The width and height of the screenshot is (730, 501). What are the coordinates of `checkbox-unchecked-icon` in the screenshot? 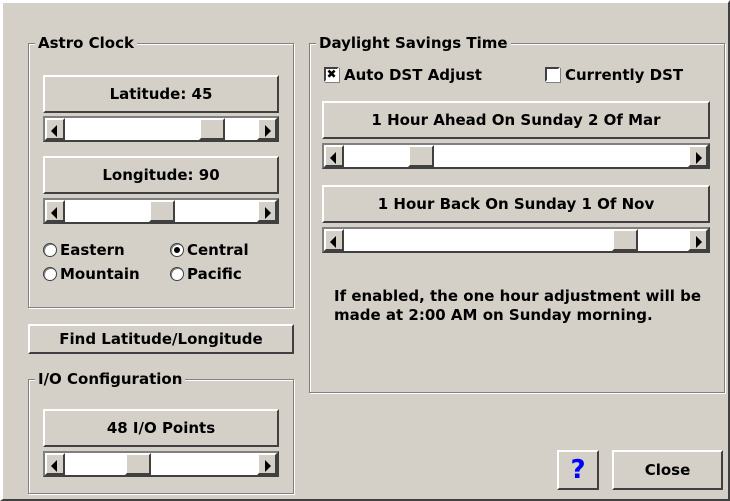 It's located at (552, 74).